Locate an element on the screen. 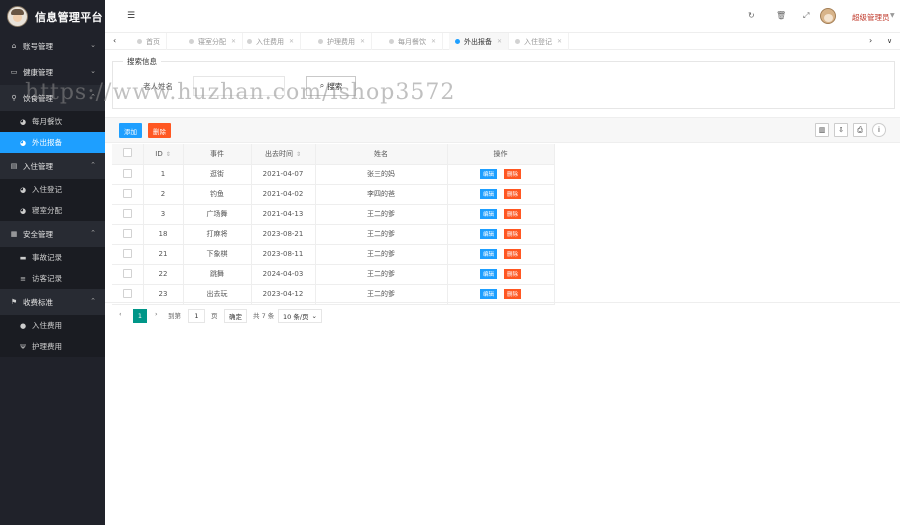  sidebar-item: ▬ 事故记录 is located at coordinates (52, 257).